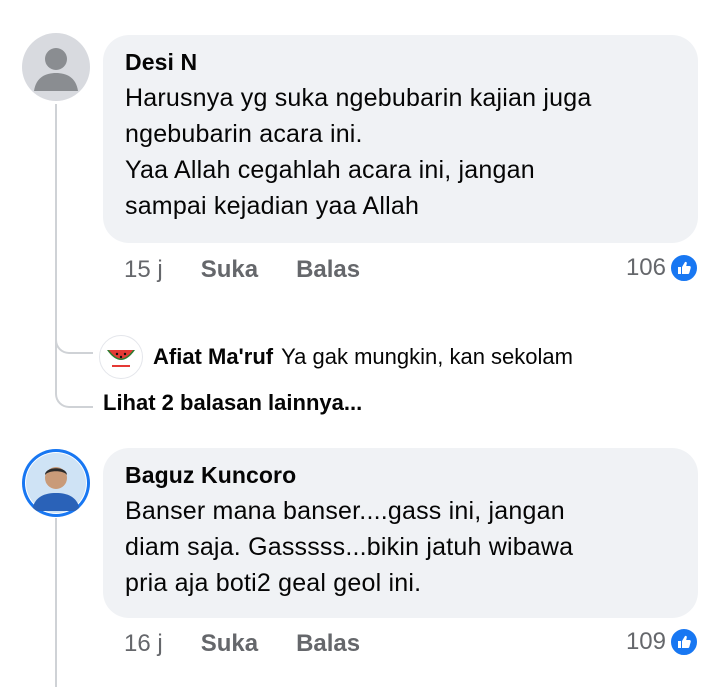 The height and width of the screenshot is (687, 720). I want to click on watermelon-avatar, so click(121, 357).